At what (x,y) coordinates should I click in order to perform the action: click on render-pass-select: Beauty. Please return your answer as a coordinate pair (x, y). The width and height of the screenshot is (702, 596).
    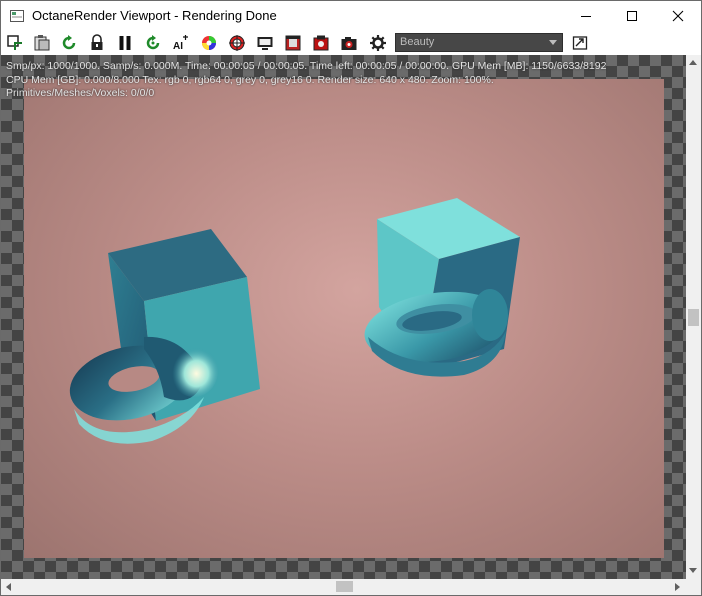
    Looking at the image, I should click on (479, 42).